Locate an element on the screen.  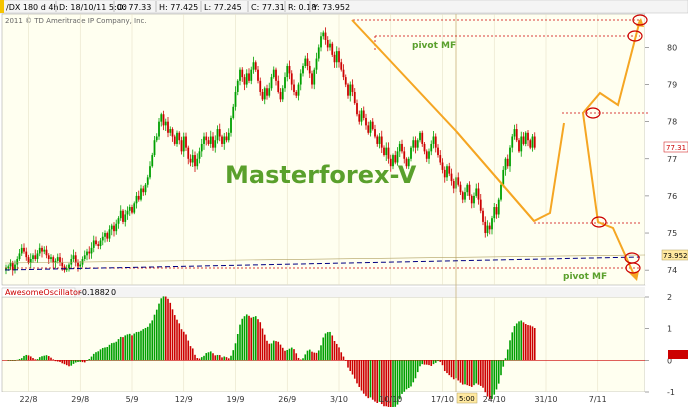
date-tick-label: 19/9 is located at coordinates (236, 399).